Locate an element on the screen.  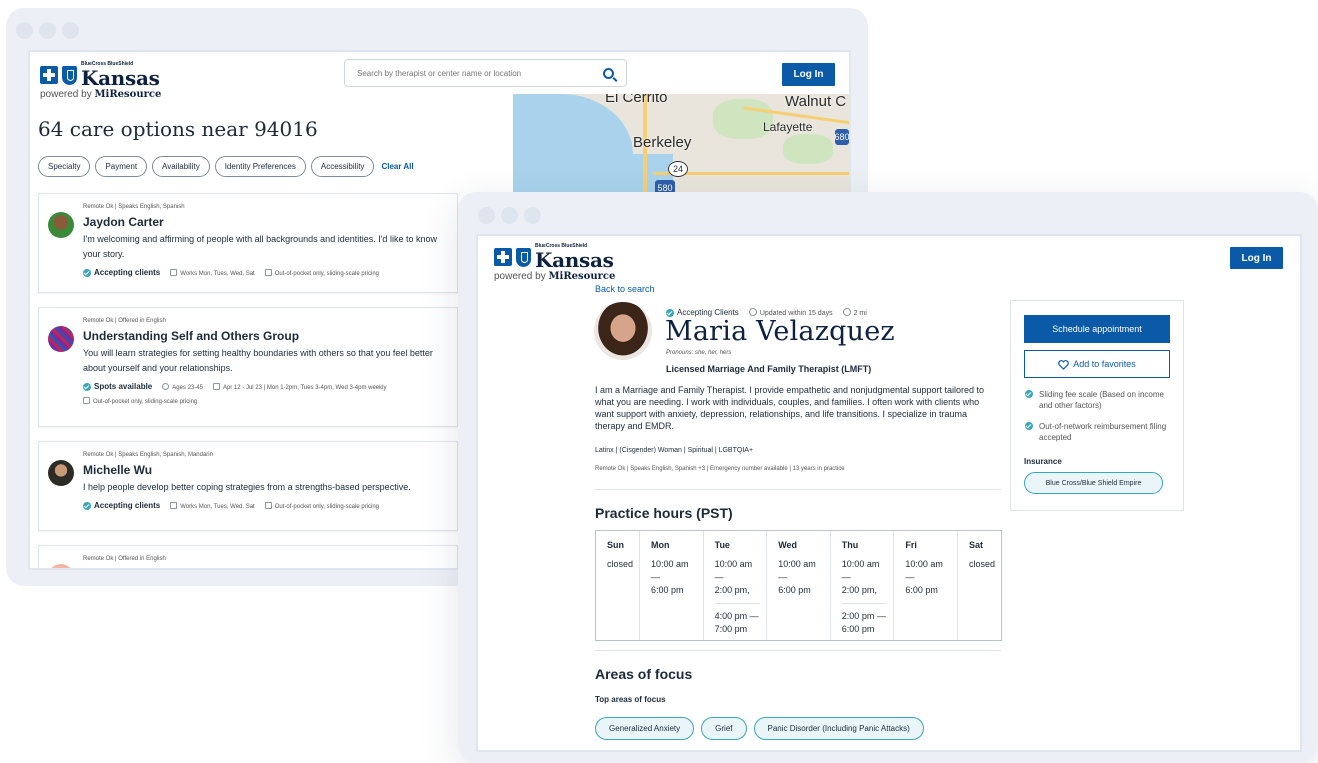
filter-payment: Payment is located at coordinates (121, 166).